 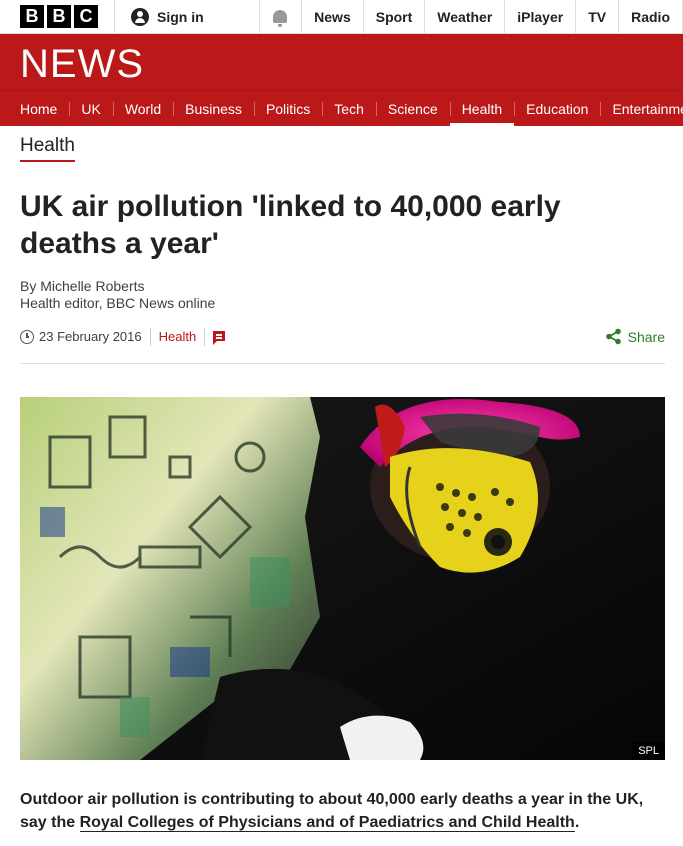 What do you see at coordinates (412, 108) in the screenshot?
I see `nav-science: Science` at bounding box center [412, 108].